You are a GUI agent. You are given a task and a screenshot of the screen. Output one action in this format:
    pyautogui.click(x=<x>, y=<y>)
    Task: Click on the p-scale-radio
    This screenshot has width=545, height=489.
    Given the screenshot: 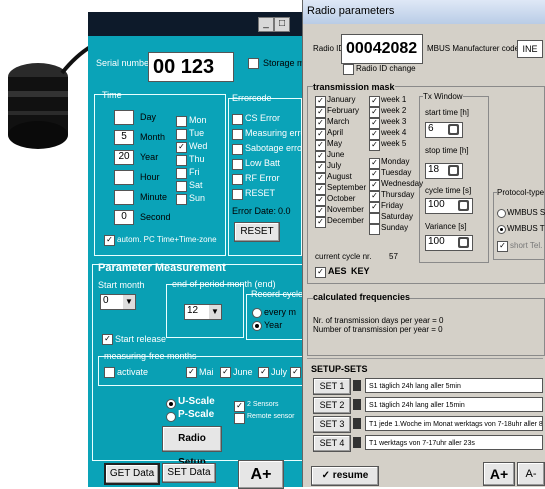 What is the action you would take?
    pyautogui.click(x=171, y=417)
    